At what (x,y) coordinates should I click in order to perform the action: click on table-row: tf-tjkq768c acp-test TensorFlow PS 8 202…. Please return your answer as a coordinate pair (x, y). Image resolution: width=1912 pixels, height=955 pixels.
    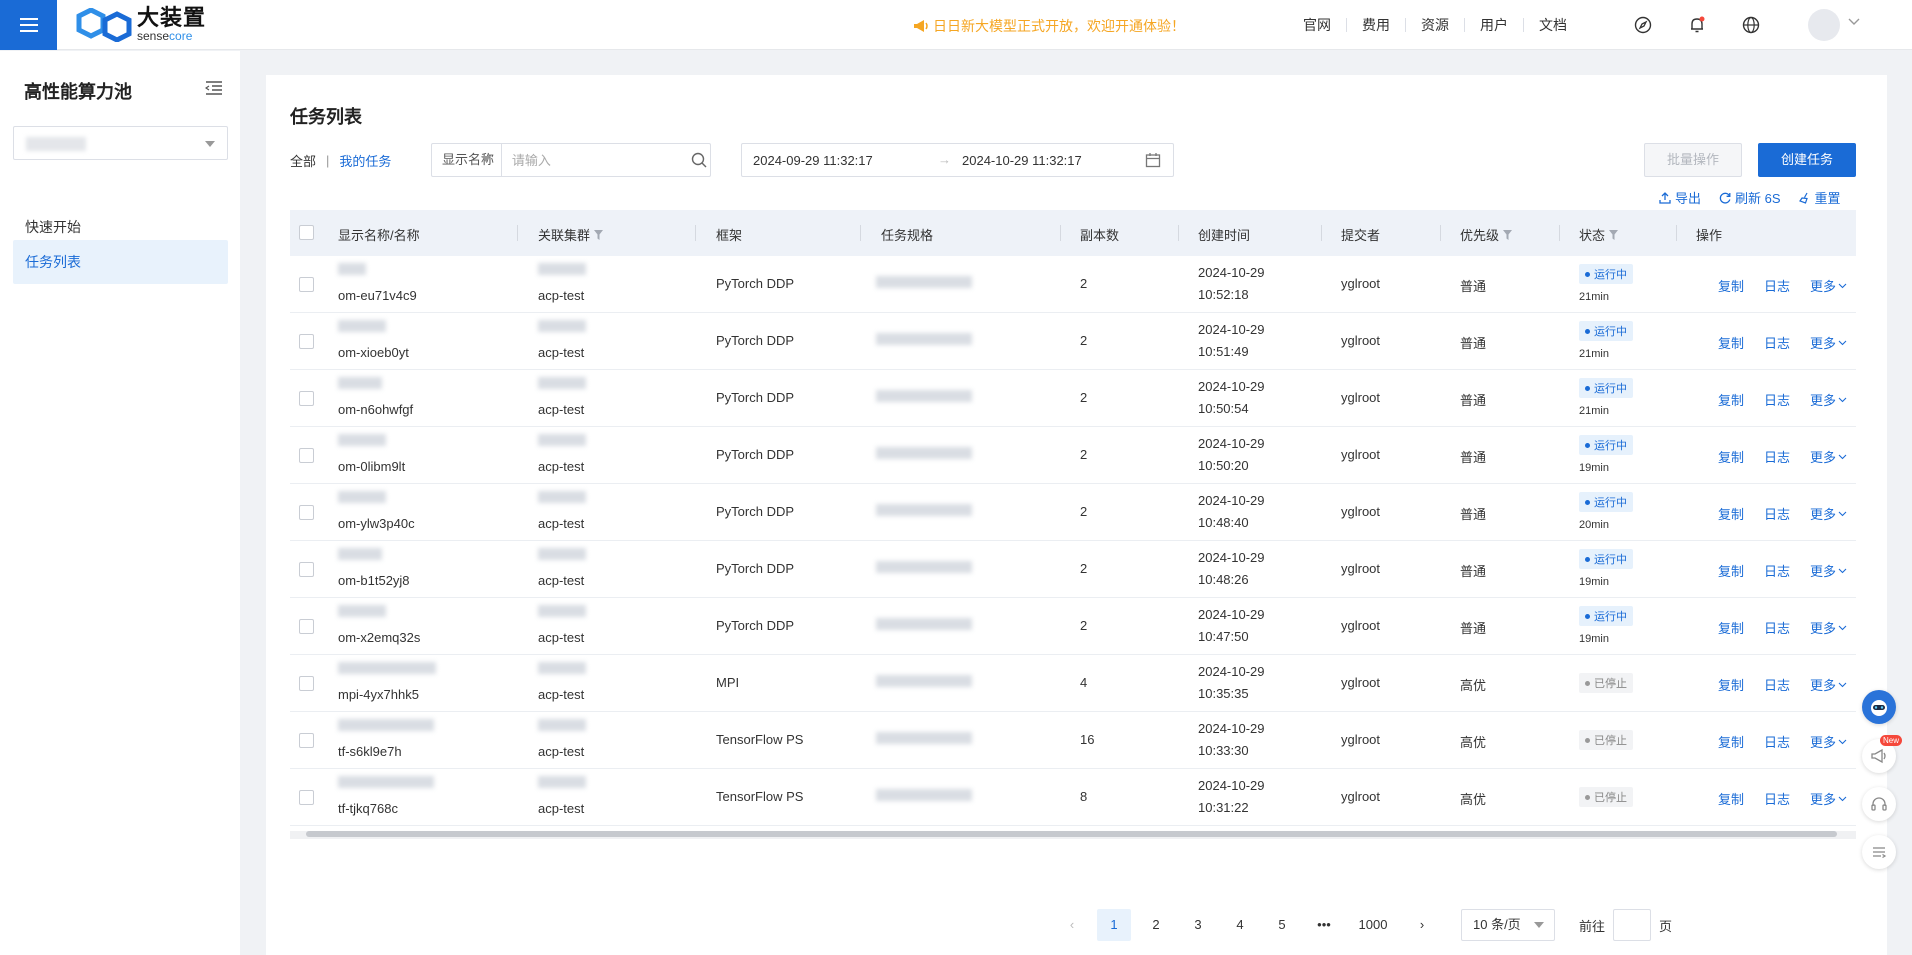
    Looking at the image, I should click on (1073, 797).